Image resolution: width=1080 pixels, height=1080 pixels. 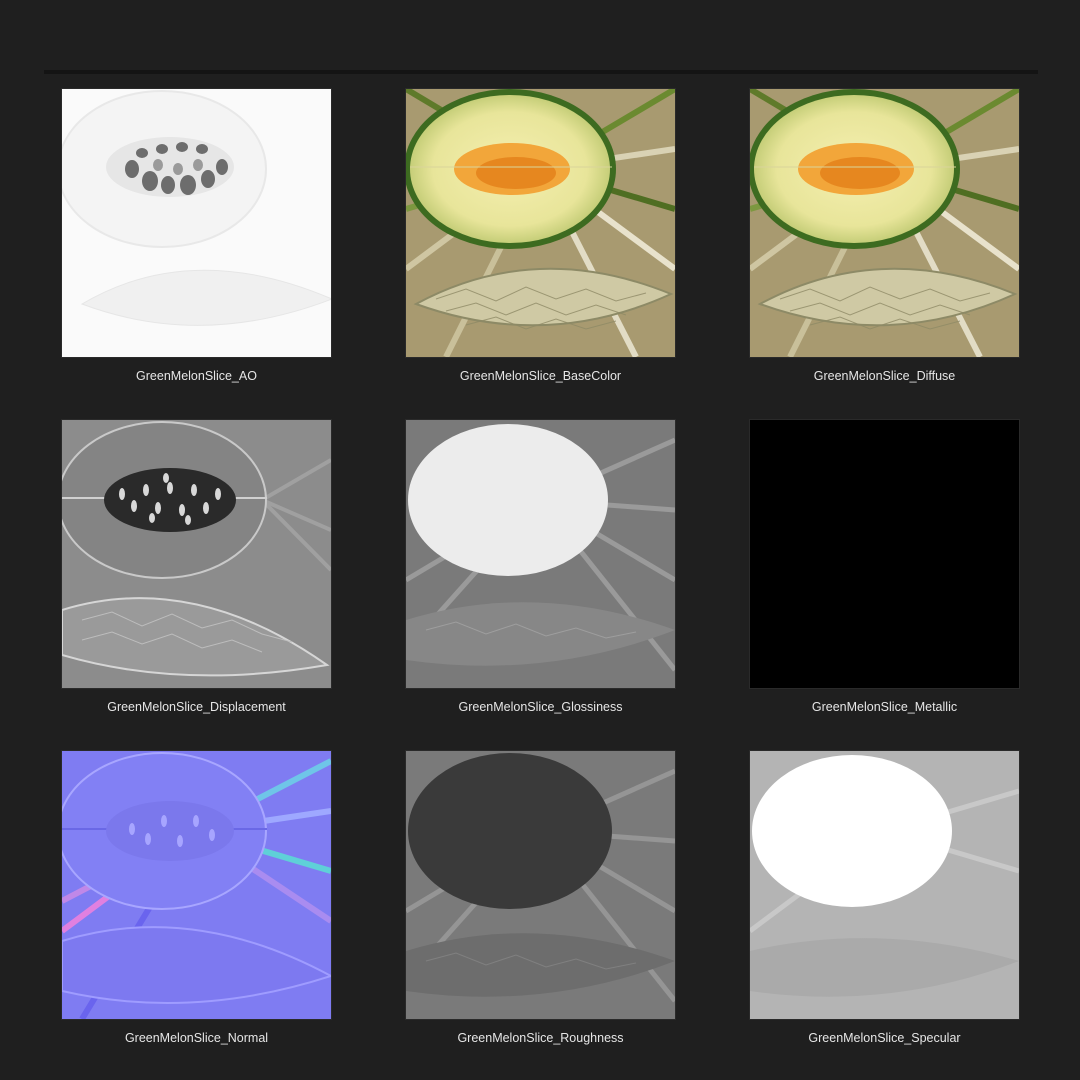 I want to click on texture-caption: GreenMelonSlice_Glossiness, so click(x=540, y=707).